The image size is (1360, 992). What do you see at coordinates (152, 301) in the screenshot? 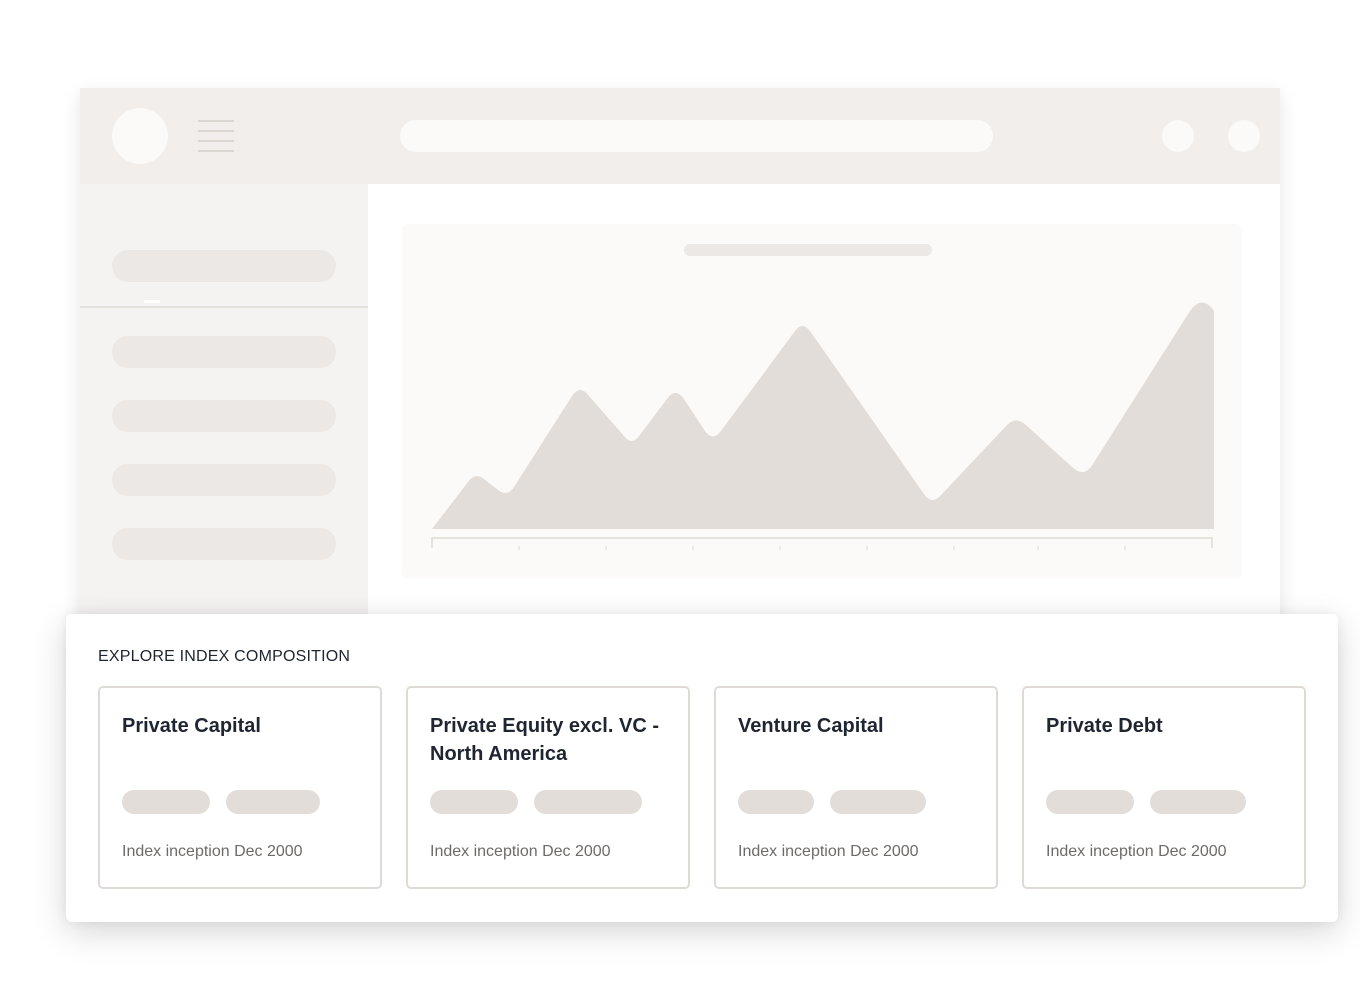
I see `sidebar-active-indicator` at bounding box center [152, 301].